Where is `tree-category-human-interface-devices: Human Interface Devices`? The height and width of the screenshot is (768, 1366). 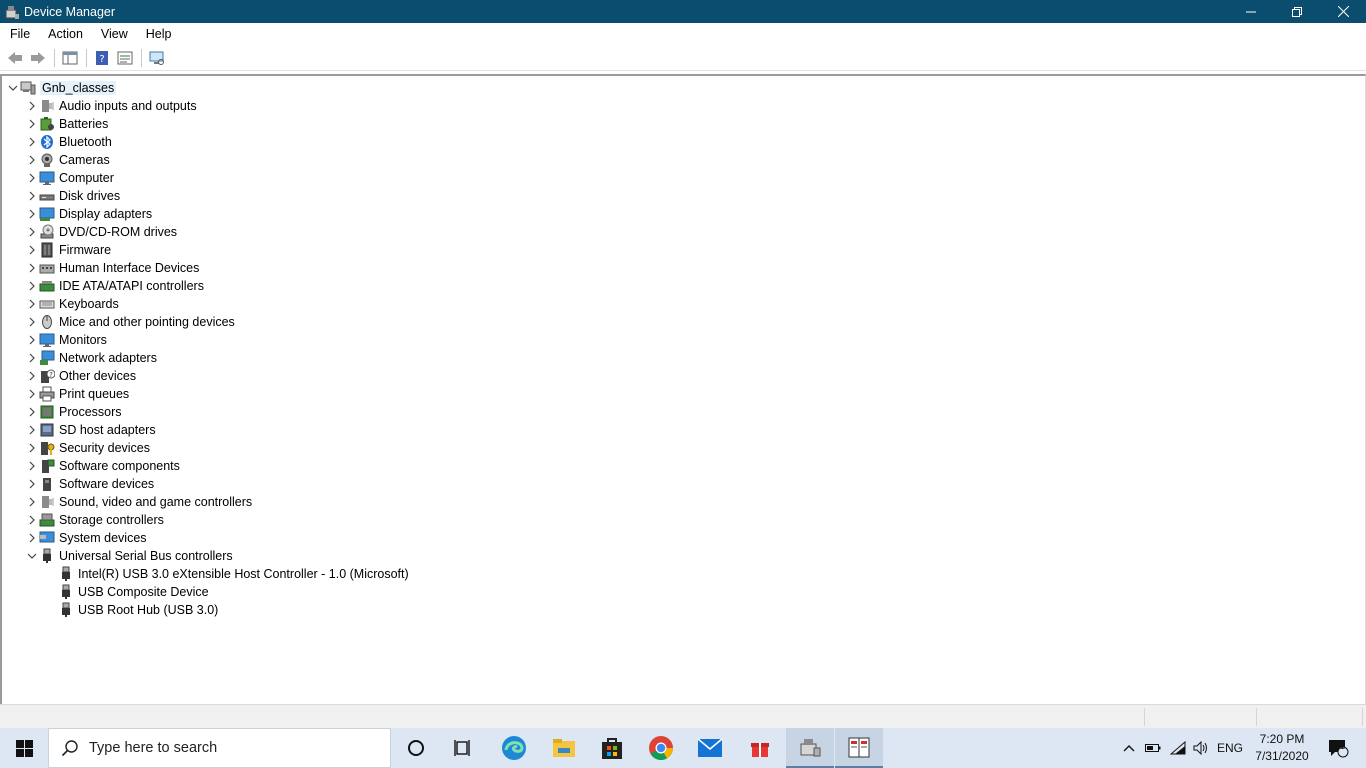
tree-category-human-interface-devices: Human Interface Devices is located at coordinates (112, 268).